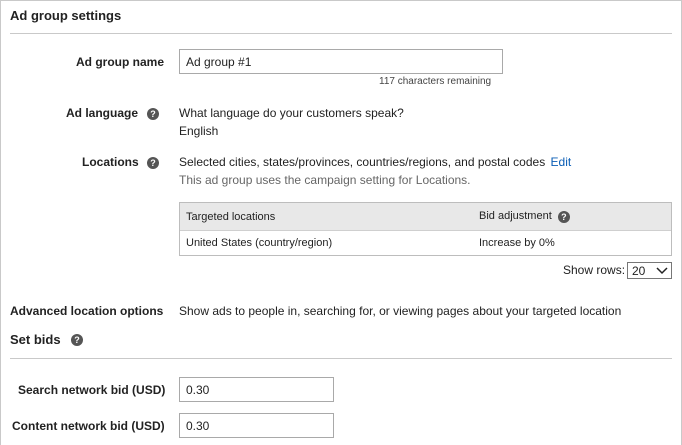 The height and width of the screenshot is (445, 682). Describe the element at coordinates (662, 271) in the screenshot. I see `chevron-down-icon` at that location.